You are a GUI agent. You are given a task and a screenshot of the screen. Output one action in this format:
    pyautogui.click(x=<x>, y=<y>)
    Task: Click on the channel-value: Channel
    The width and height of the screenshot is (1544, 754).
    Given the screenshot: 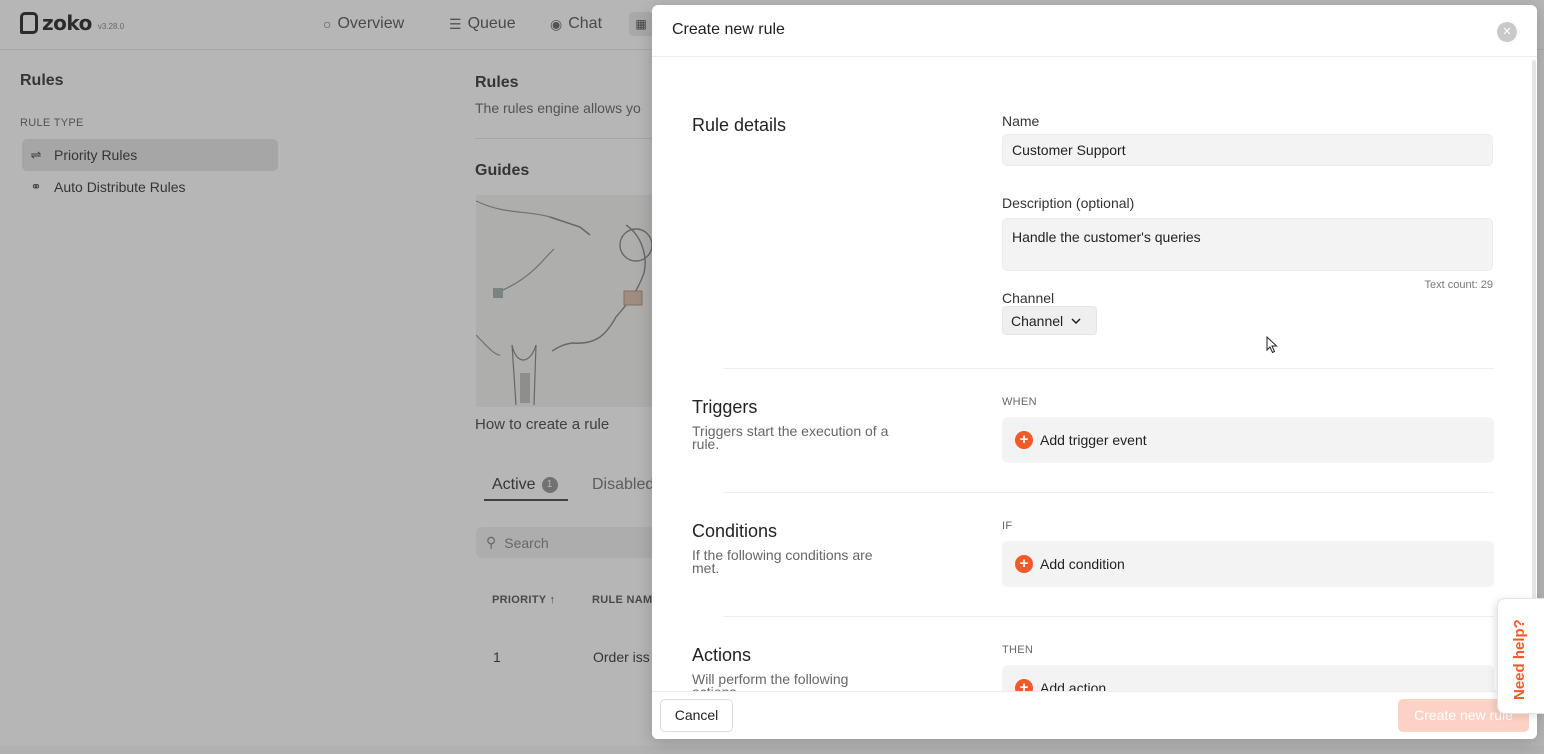 What is the action you would take?
    pyautogui.click(x=1037, y=320)
    